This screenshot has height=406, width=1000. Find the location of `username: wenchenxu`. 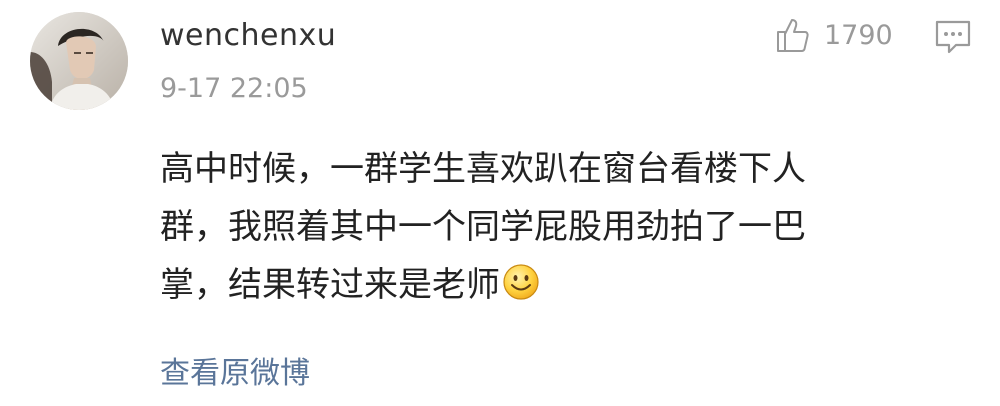

username: wenchenxu is located at coordinates (248, 35).